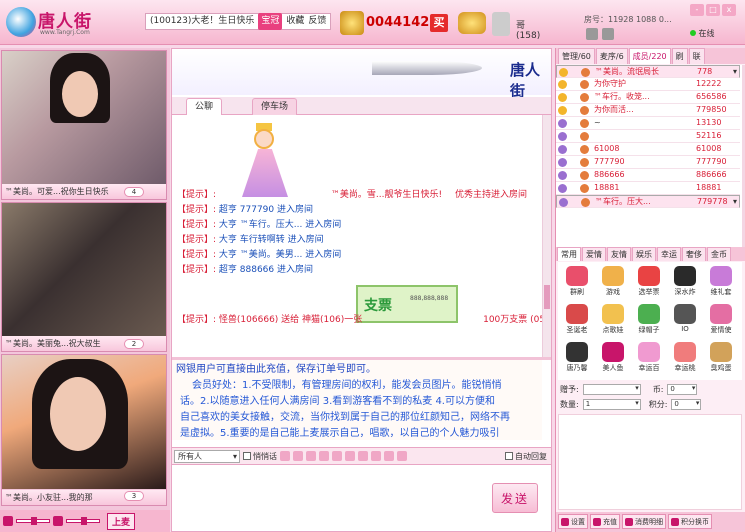 This screenshot has height=532, width=745. Describe the element at coordinates (361, 499) in the screenshot. I see `chat-input: 发送` at that location.